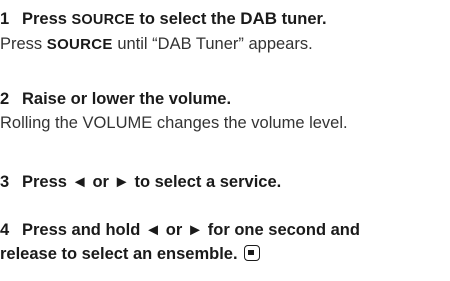 The height and width of the screenshot is (281, 450). I want to click on dab-brand: DAB, so click(259, 18).